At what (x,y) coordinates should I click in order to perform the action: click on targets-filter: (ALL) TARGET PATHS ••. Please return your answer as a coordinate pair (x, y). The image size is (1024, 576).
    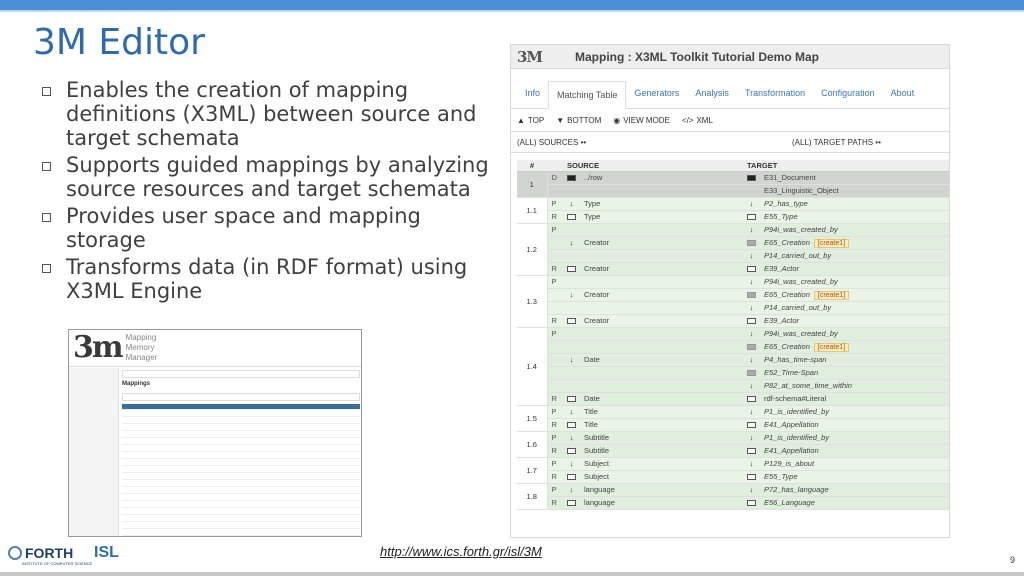
    Looking at the image, I should click on (836, 142).